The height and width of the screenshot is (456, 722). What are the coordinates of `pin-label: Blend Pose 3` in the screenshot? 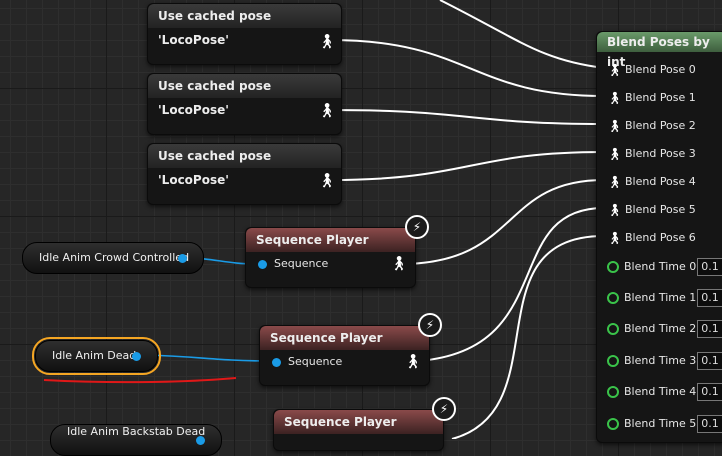 It's located at (660, 153).